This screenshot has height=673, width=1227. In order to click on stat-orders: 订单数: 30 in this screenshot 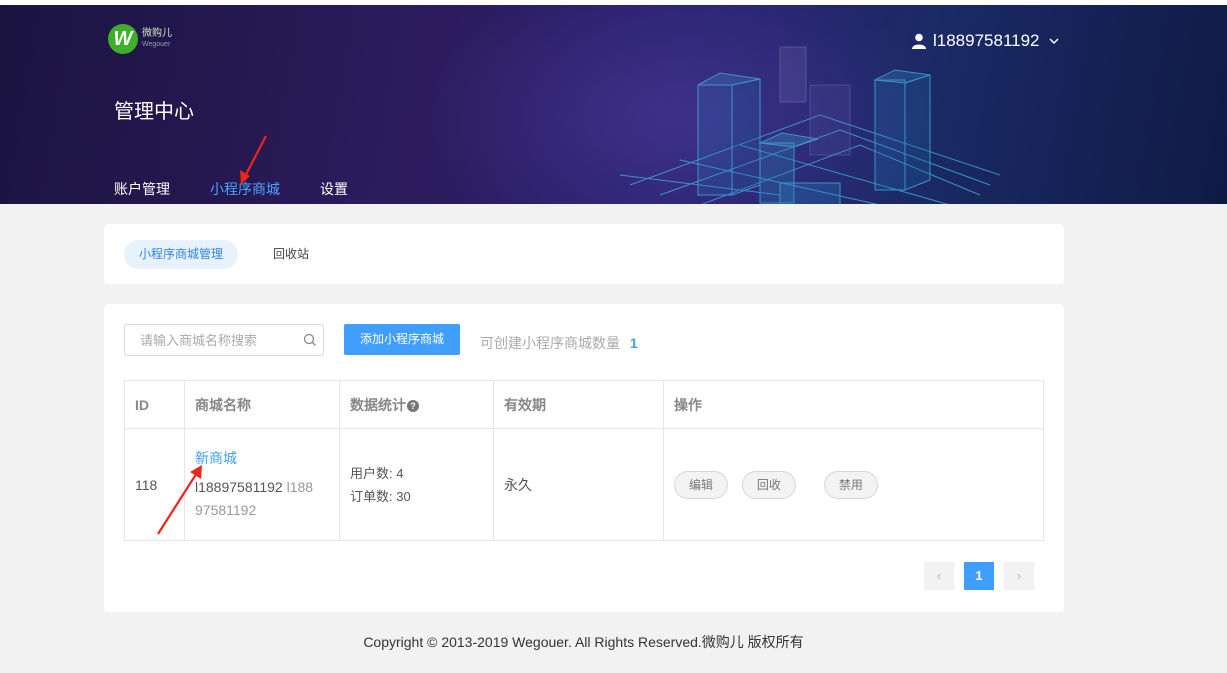, I will do `click(380, 496)`.